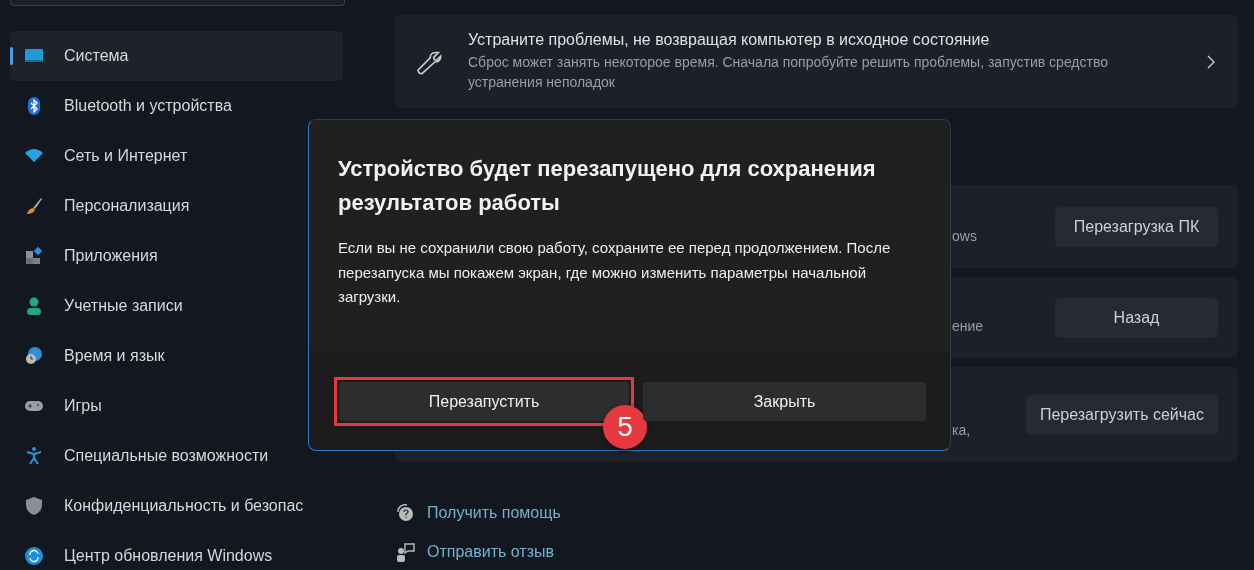  What do you see at coordinates (177, 3) in the screenshot?
I see `search-field` at bounding box center [177, 3].